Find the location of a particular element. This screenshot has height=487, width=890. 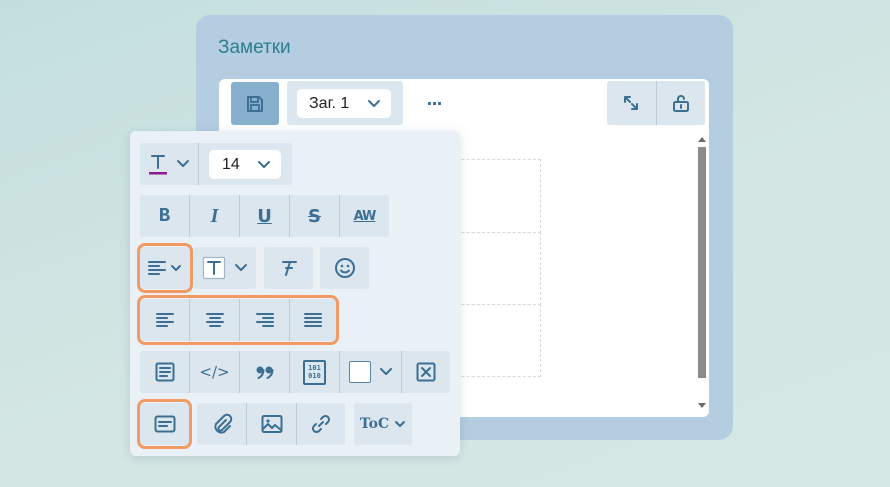

underline-icon: U is located at coordinates (264, 216).